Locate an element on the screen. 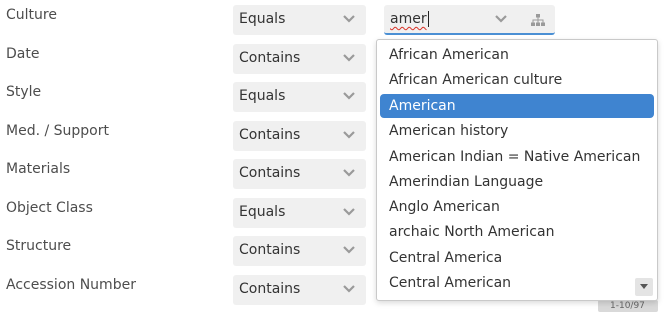  field-label: Structure is located at coordinates (39, 246).